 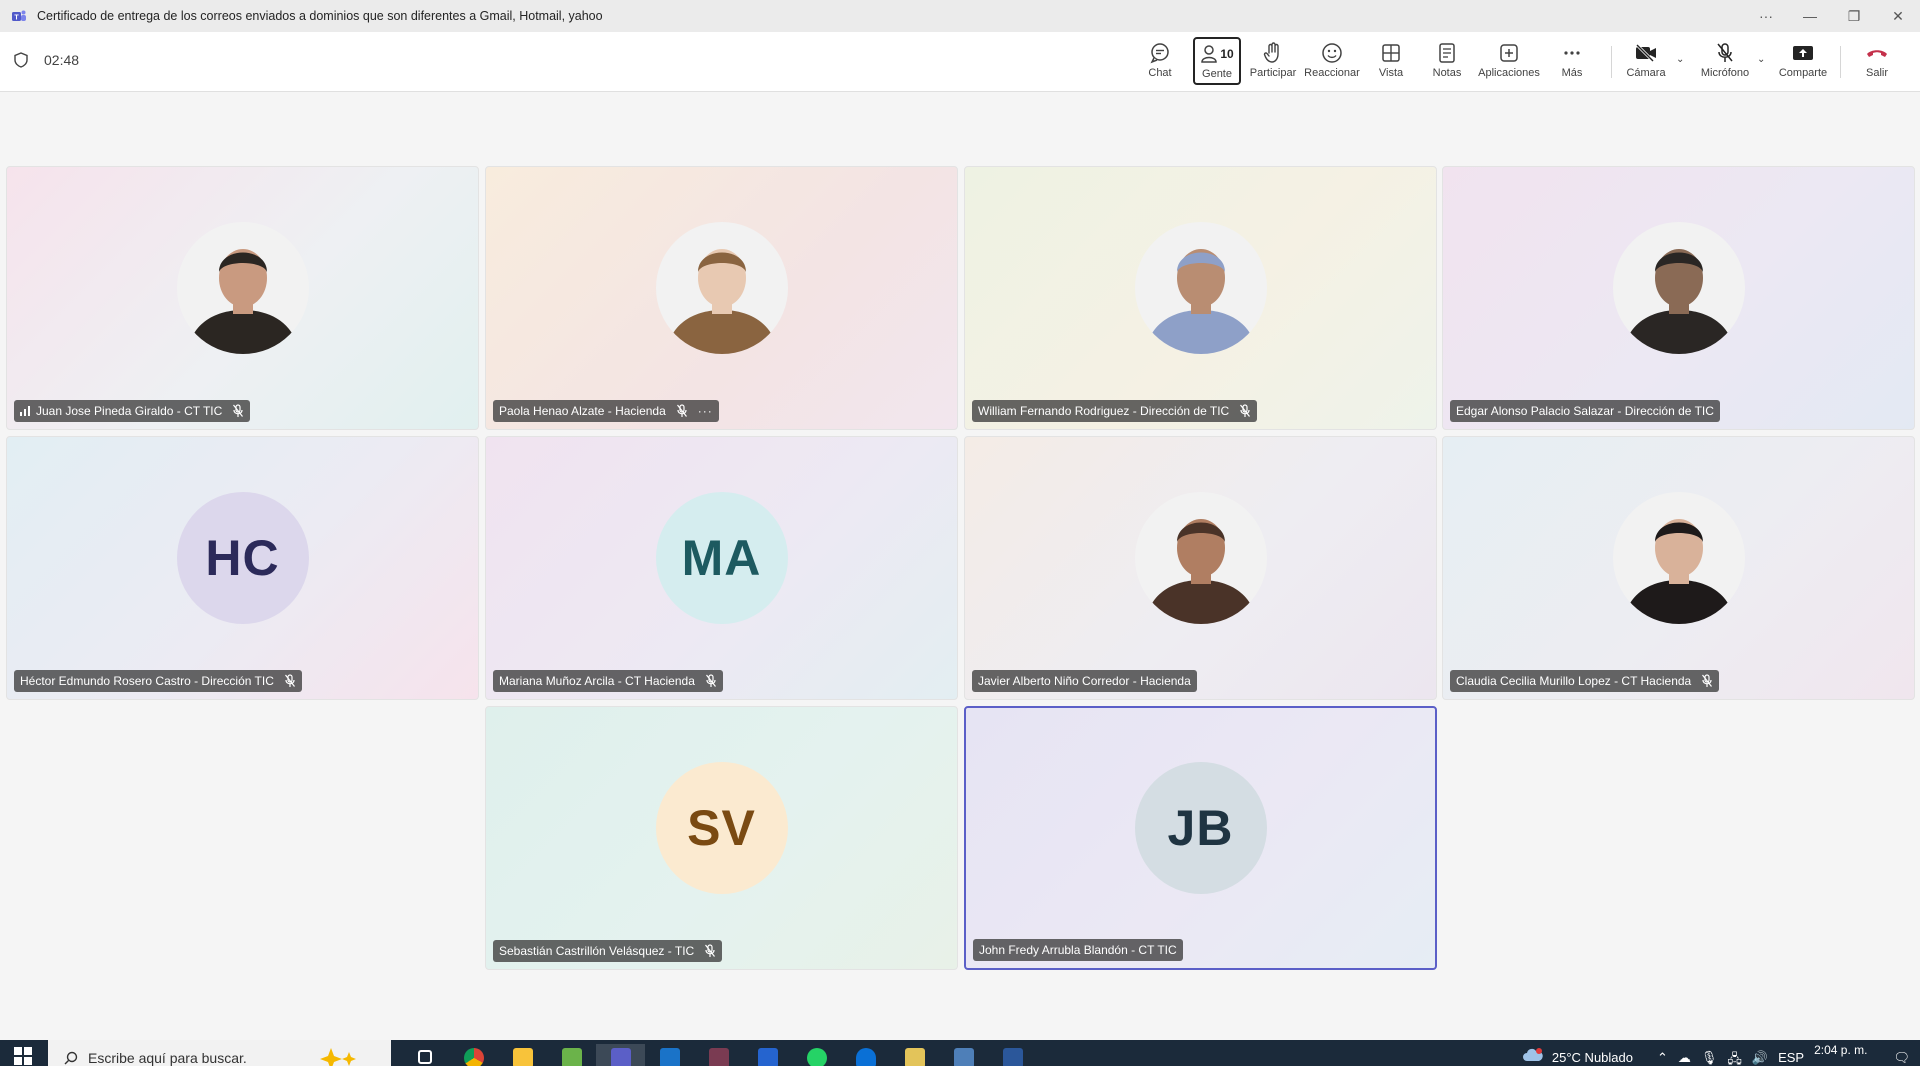 What do you see at coordinates (1645, 53) in the screenshot?
I see `camera-off-icon` at bounding box center [1645, 53].